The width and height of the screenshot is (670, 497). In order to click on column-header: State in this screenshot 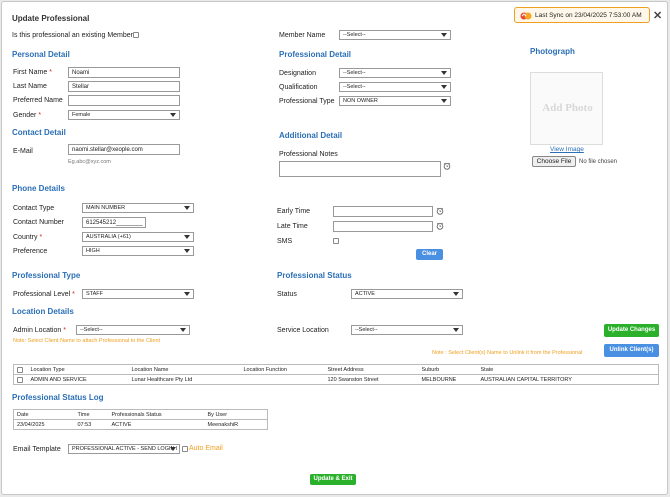, I will do `click(487, 369)`.